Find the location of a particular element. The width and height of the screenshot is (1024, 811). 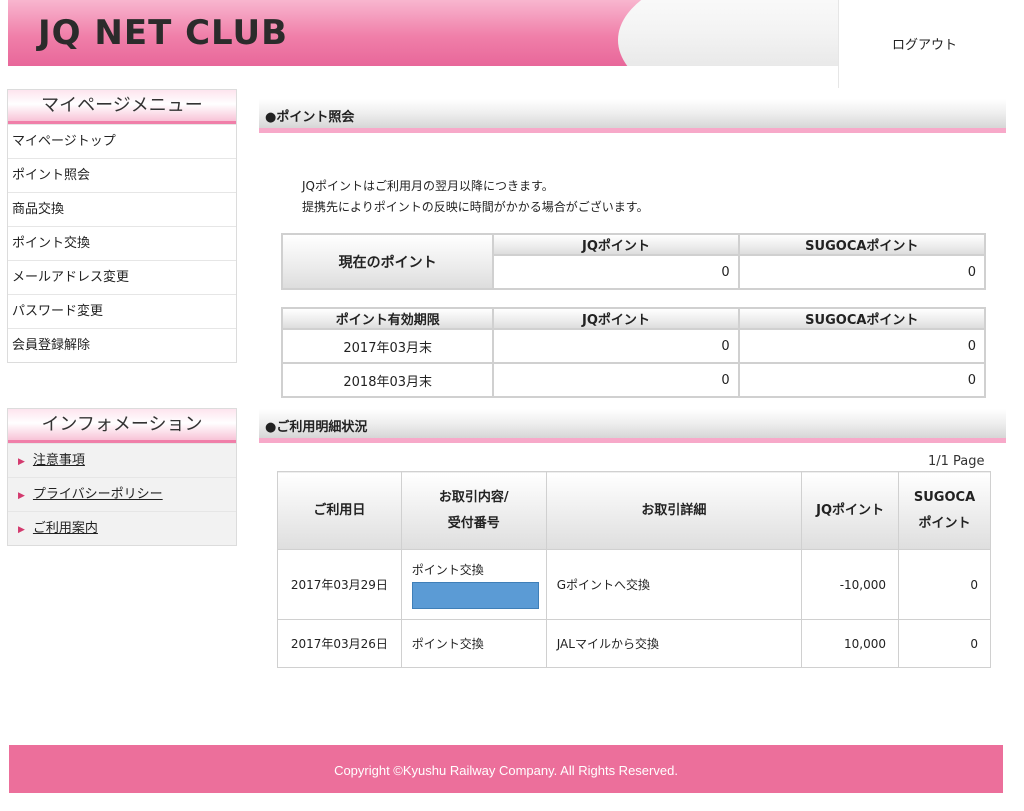

table-row: 2017年03月29日 ポイント交換 Gポイントへ交換 -10,000 0 is located at coordinates (634, 584).